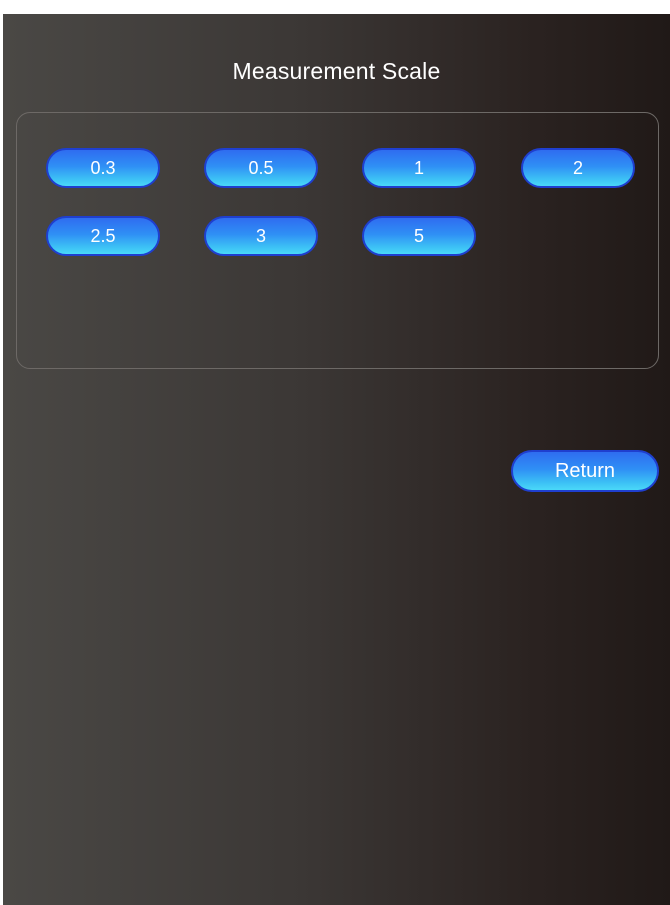  What do you see at coordinates (261, 236) in the screenshot?
I see `scale-button-3: 3` at bounding box center [261, 236].